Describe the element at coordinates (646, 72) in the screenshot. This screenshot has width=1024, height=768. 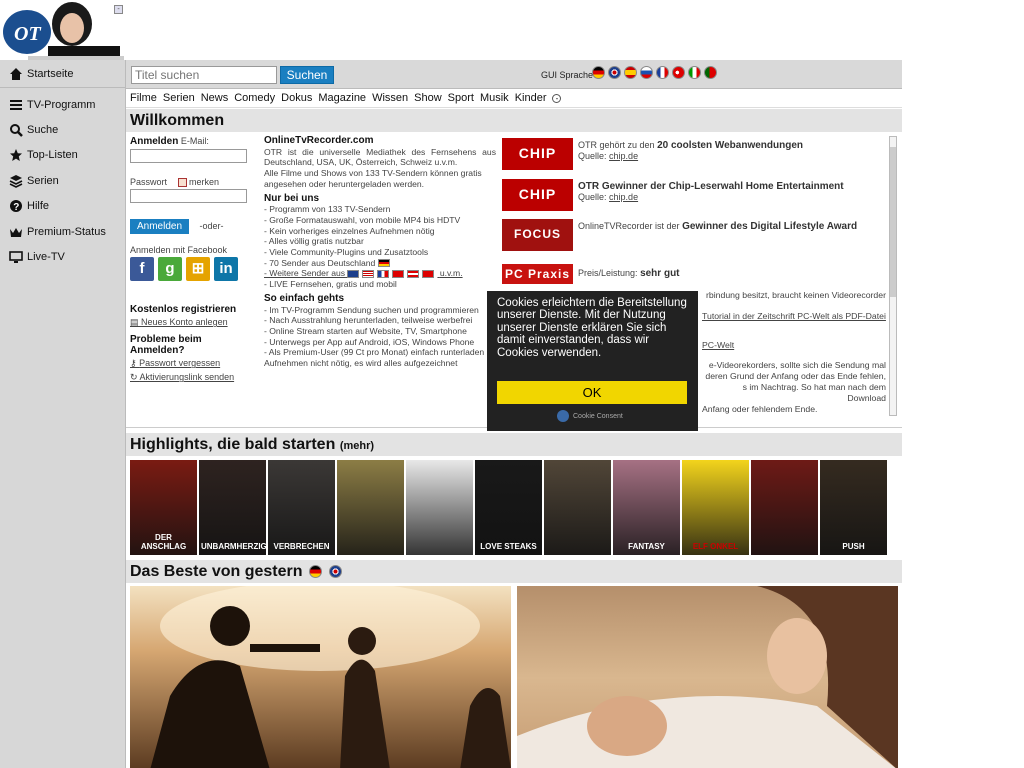
I see `flag-ru-icon` at that location.